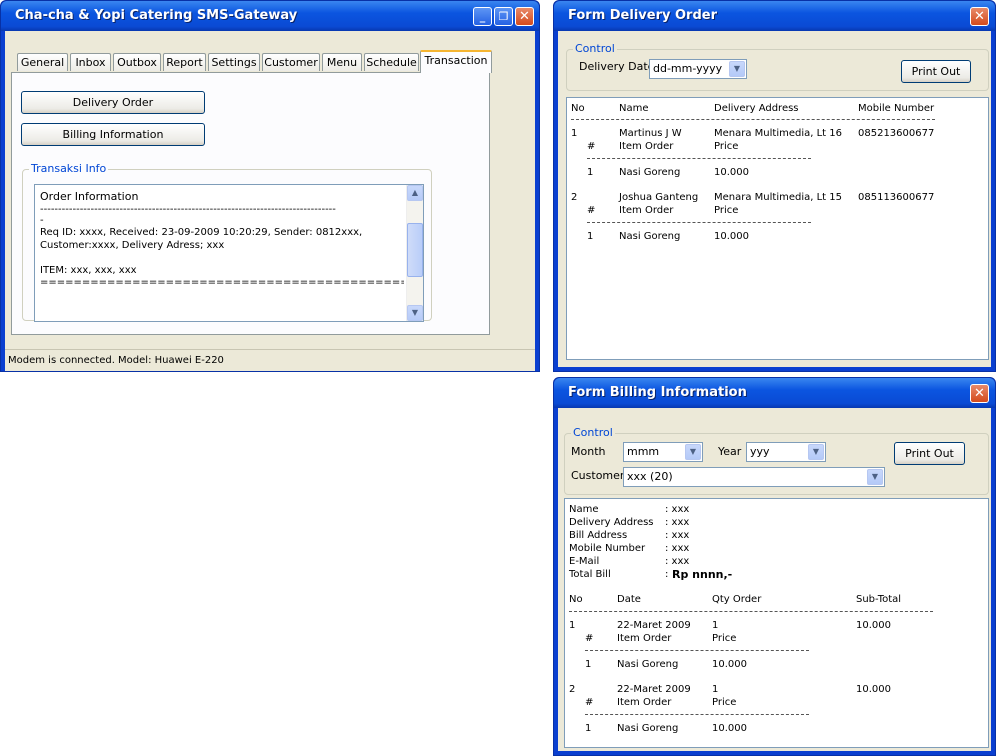  I want to click on restore-icon: ❐, so click(503, 16).